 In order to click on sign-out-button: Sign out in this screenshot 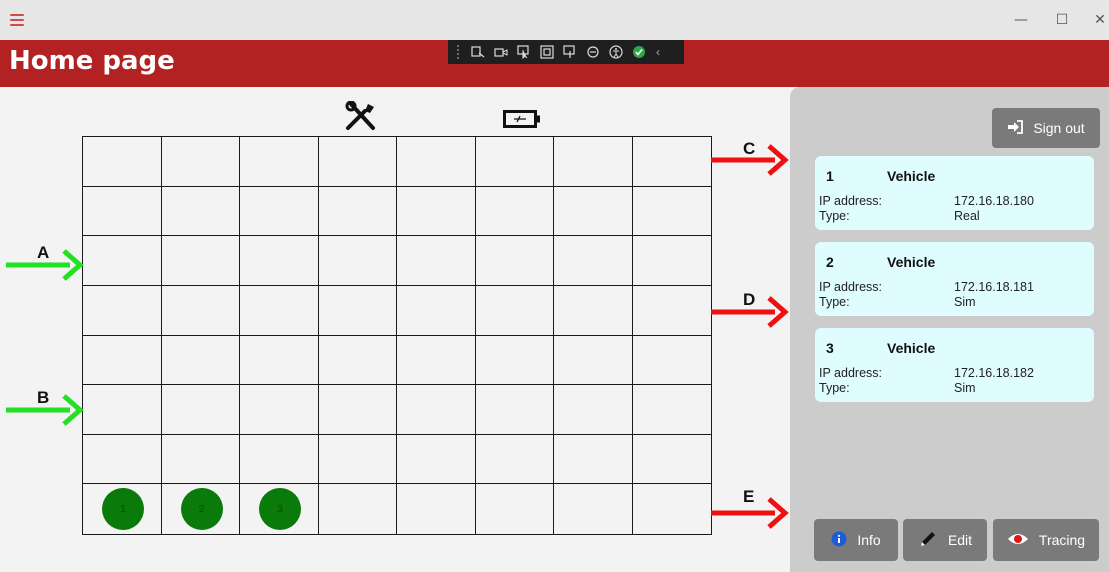, I will do `click(1046, 128)`.